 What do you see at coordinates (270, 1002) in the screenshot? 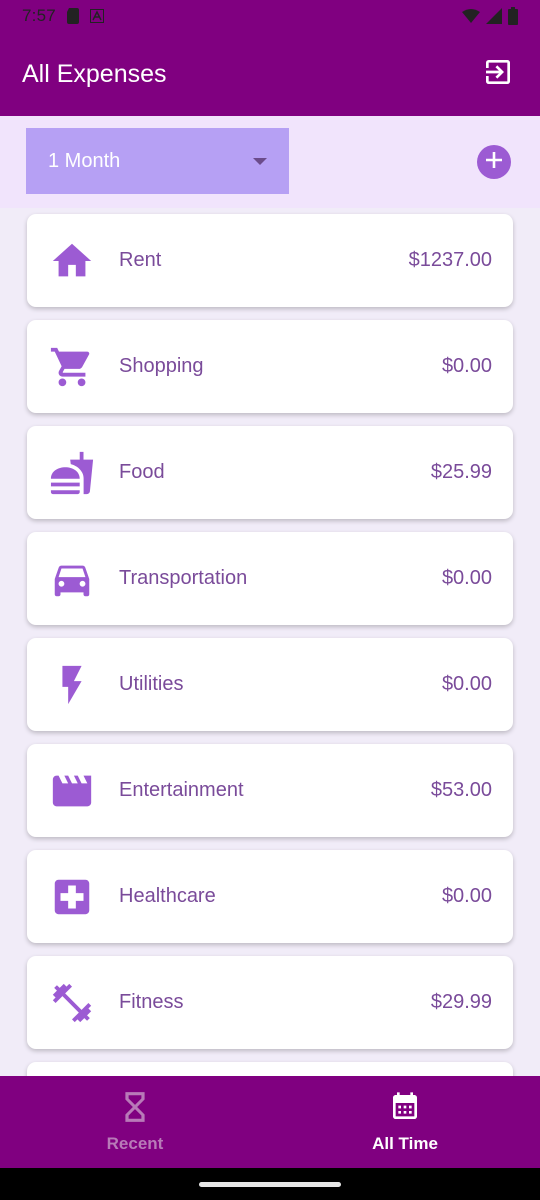
I see `expense-card-fitness: Fitness $29.99` at bounding box center [270, 1002].